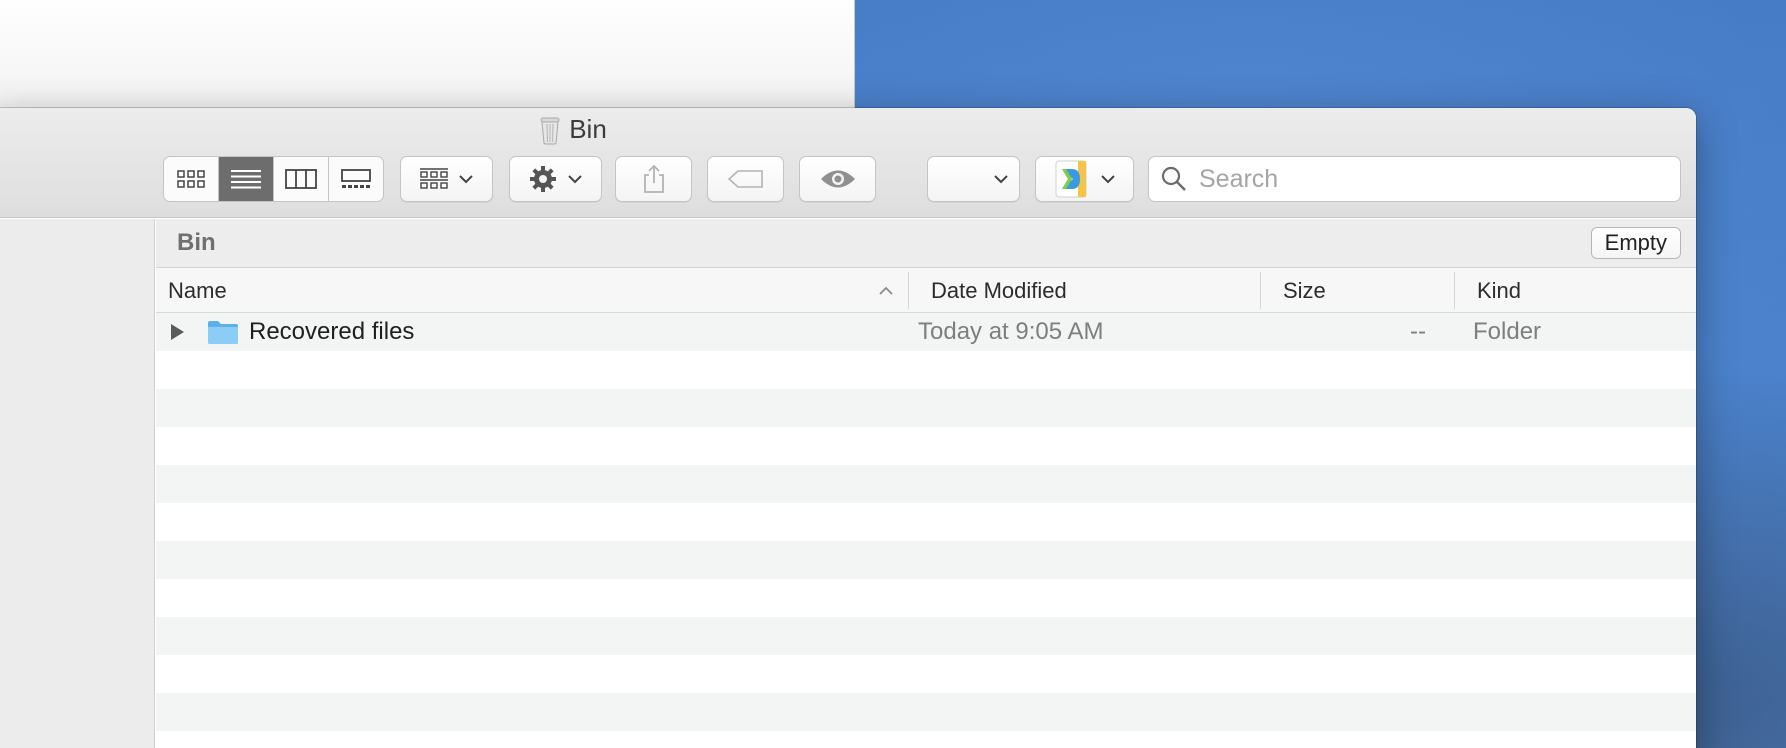 The image size is (1786, 748). I want to click on search-field, so click(1414, 179).